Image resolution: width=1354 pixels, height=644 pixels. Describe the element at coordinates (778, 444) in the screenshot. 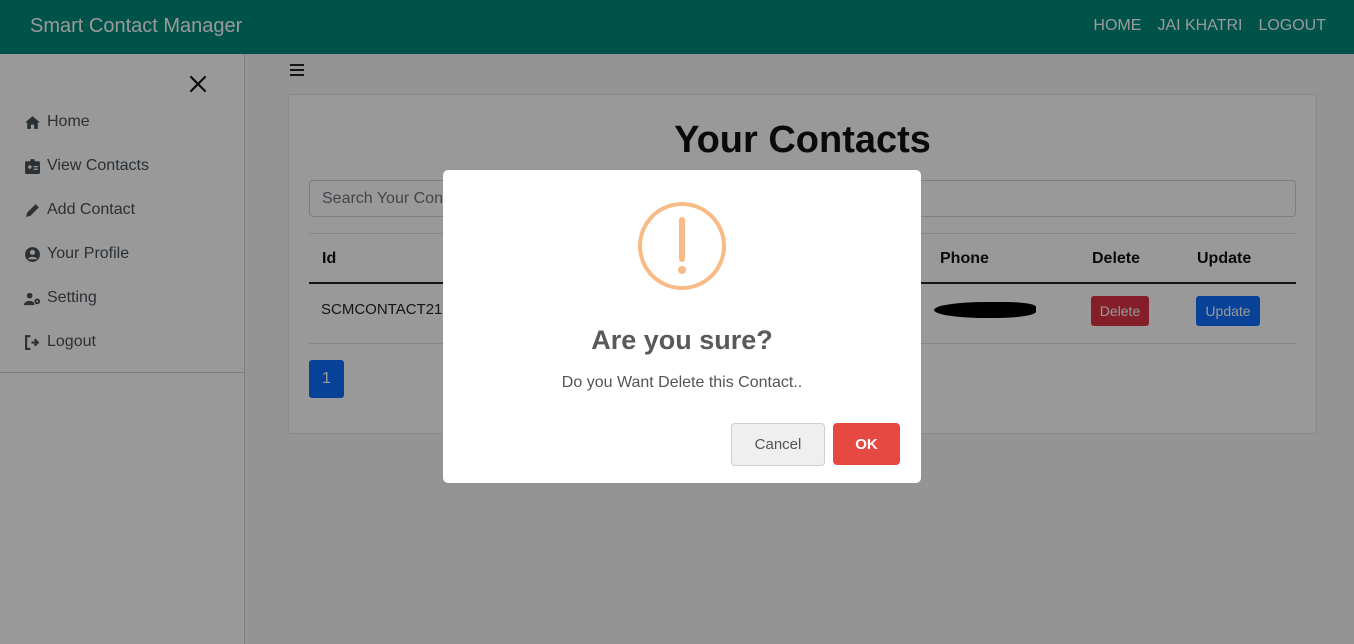

I see `cancel-button: Cancel` at that location.